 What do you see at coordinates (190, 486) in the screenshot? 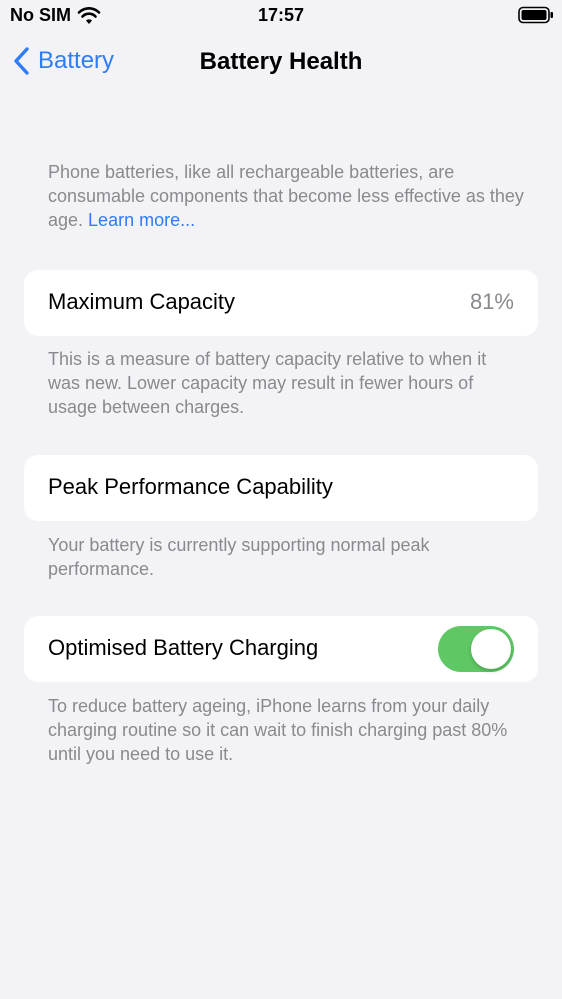
I see `peak-performance-label: Peak Performance Capability` at bounding box center [190, 486].